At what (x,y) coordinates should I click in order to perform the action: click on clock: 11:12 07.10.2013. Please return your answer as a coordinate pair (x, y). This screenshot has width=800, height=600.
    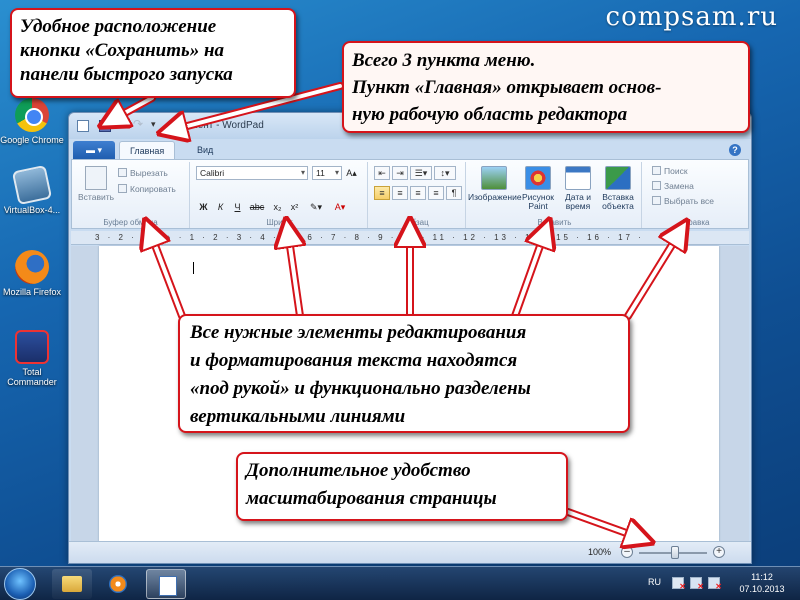
    Looking at the image, I should click on (762, 583).